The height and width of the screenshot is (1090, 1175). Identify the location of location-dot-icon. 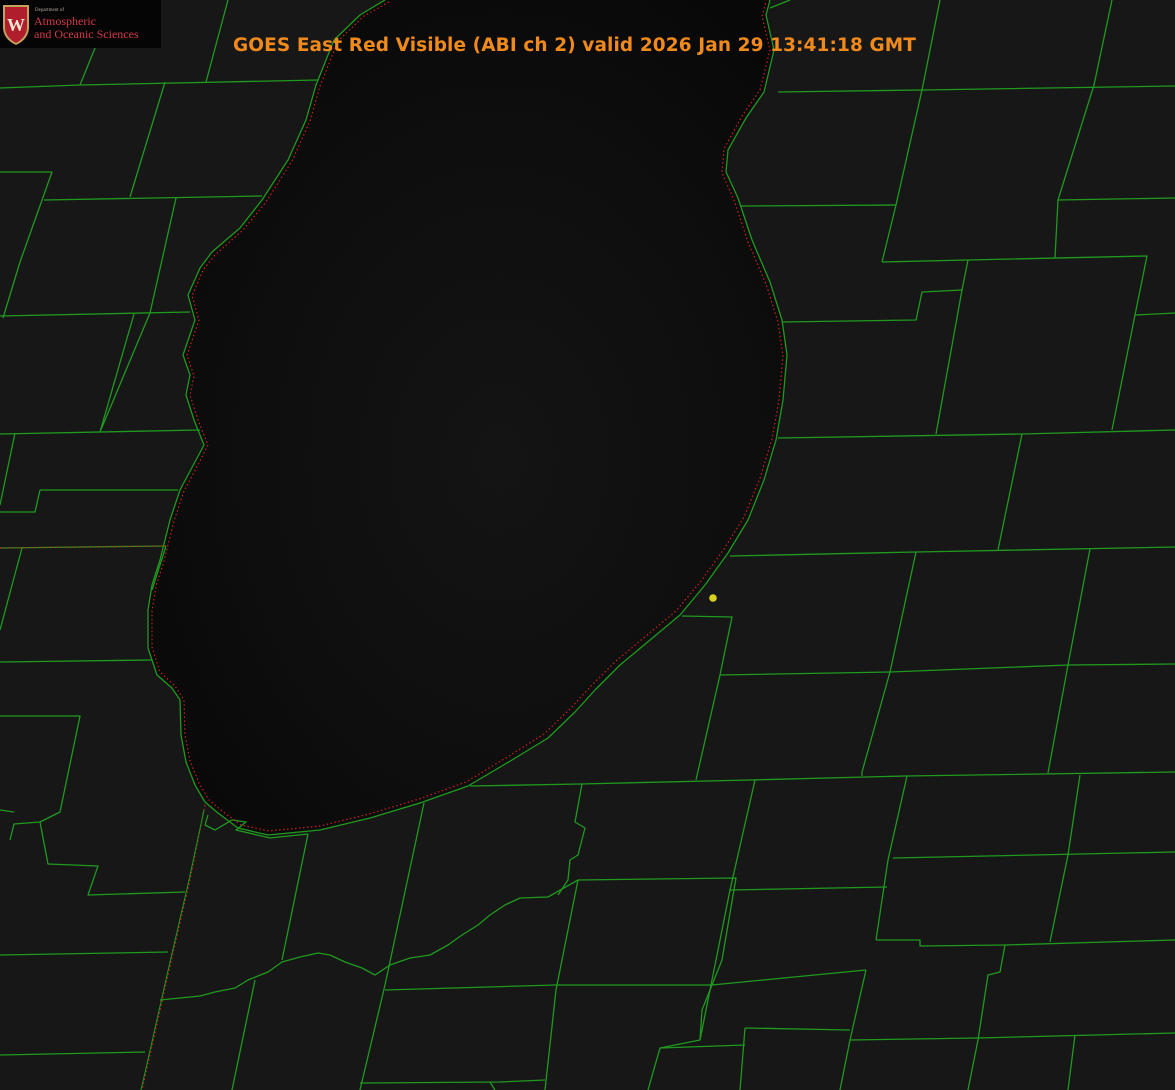
(713, 598).